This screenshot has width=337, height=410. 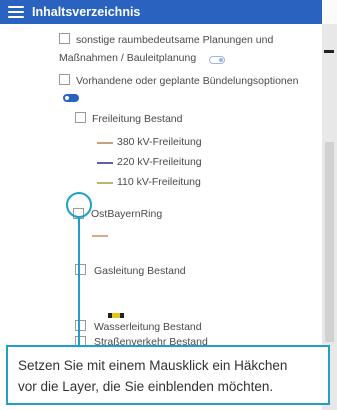 What do you see at coordinates (16, 12) in the screenshot?
I see `hamburger-menu-icon` at bounding box center [16, 12].